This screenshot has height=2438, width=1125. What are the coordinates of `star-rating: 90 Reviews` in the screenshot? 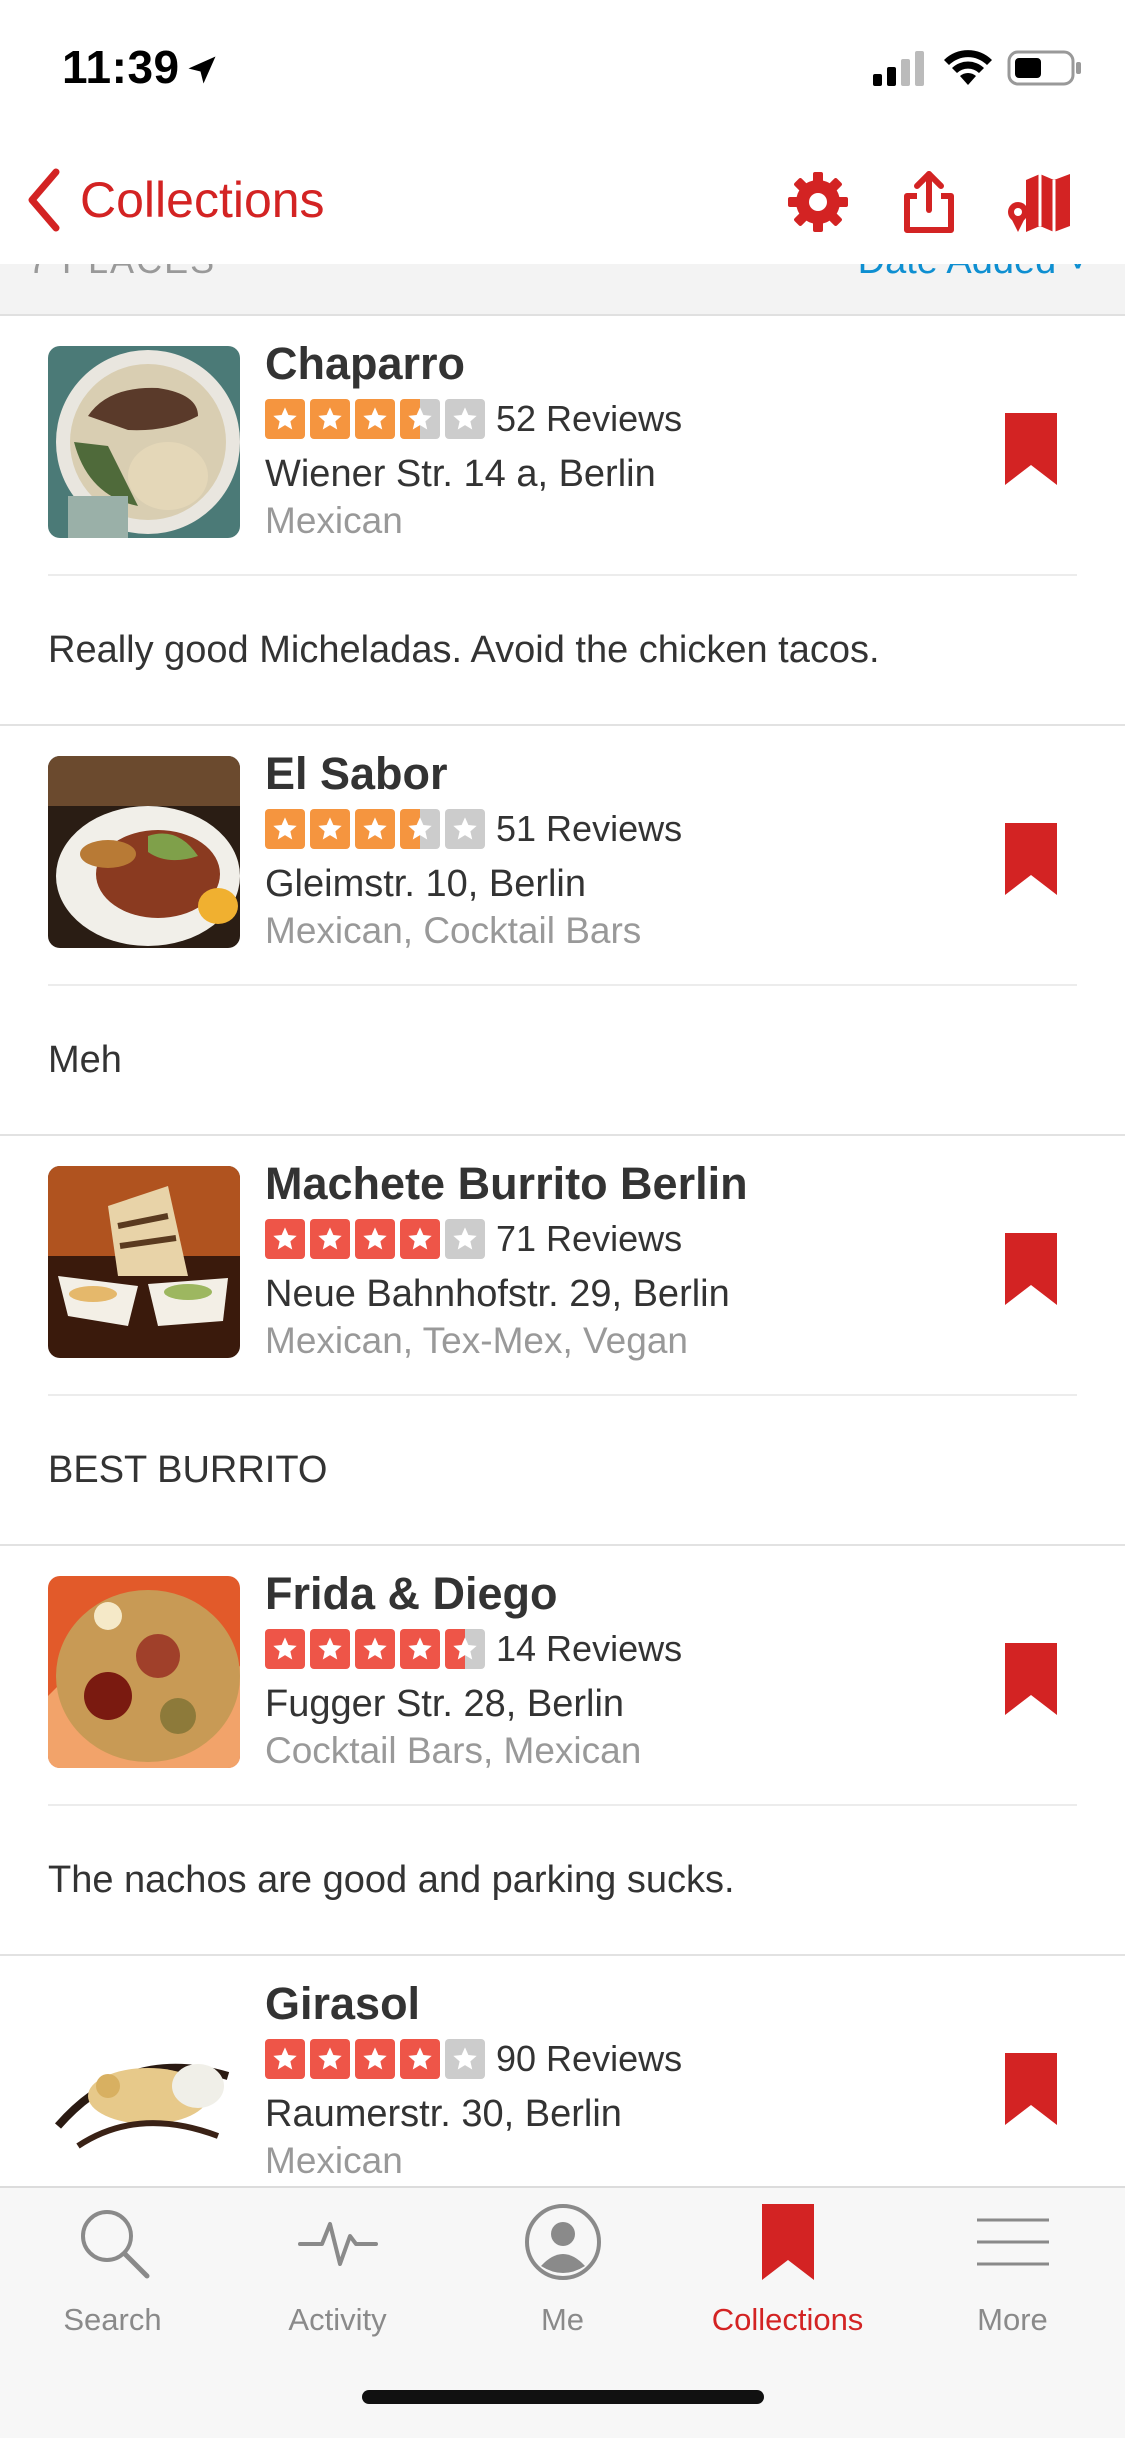 It's located at (473, 2059).